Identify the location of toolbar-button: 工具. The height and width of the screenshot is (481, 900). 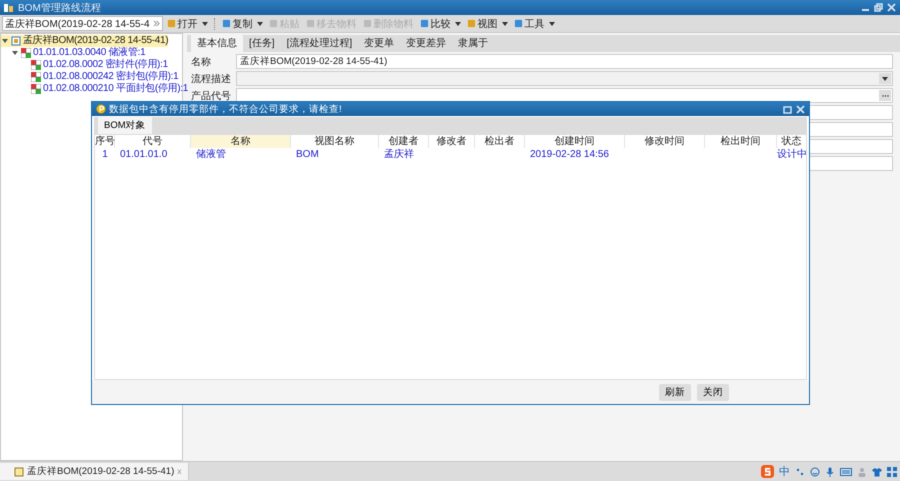
(534, 23).